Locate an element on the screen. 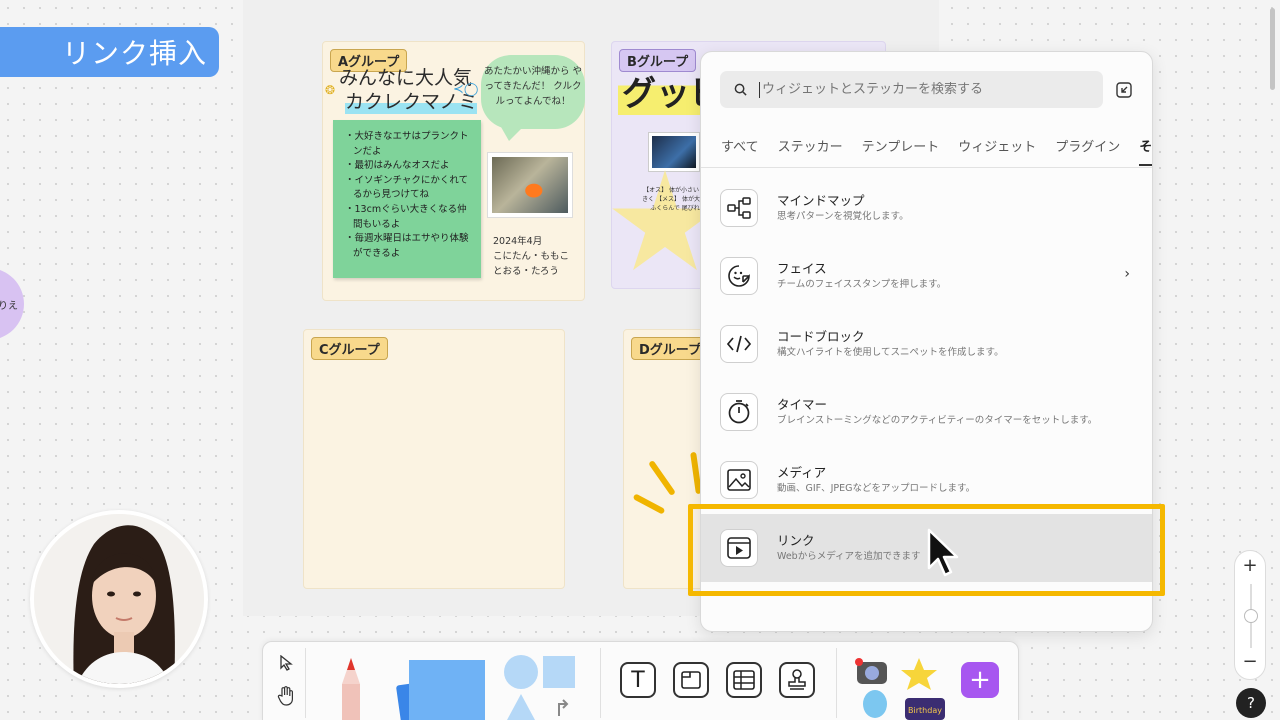 The height and width of the screenshot is (720, 1280). stamp-icon is located at coordinates (797, 680).